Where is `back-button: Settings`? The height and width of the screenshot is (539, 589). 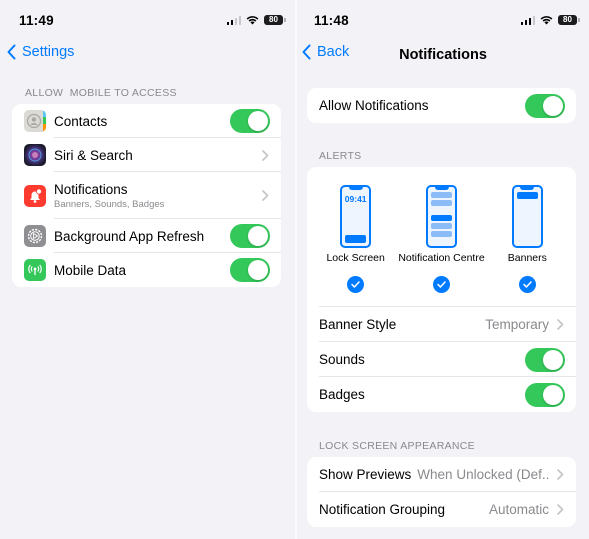
back-button: Settings is located at coordinates (40, 52).